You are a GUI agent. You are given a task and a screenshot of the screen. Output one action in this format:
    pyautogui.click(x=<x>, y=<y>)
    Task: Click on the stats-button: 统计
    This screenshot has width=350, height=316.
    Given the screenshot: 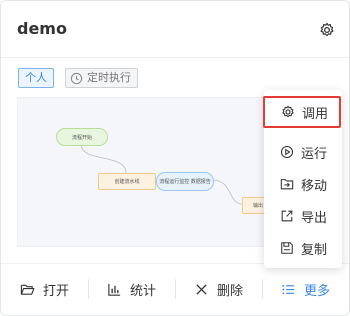 What is the action you would take?
    pyautogui.click(x=131, y=289)
    